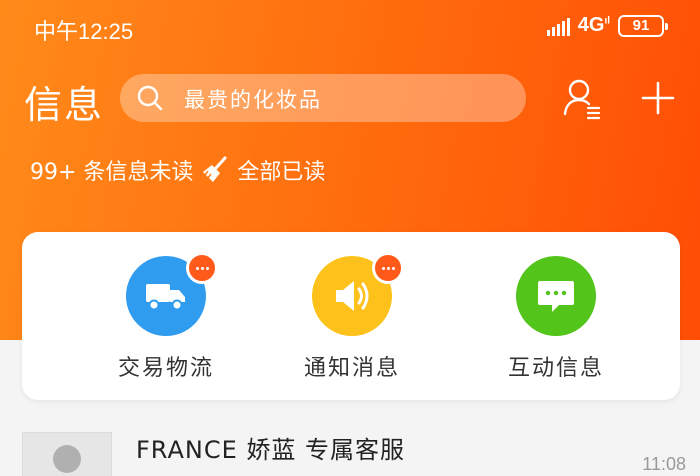 This screenshot has width=700, height=476. What do you see at coordinates (558, 26) in the screenshot?
I see `signal-icon` at bounding box center [558, 26].